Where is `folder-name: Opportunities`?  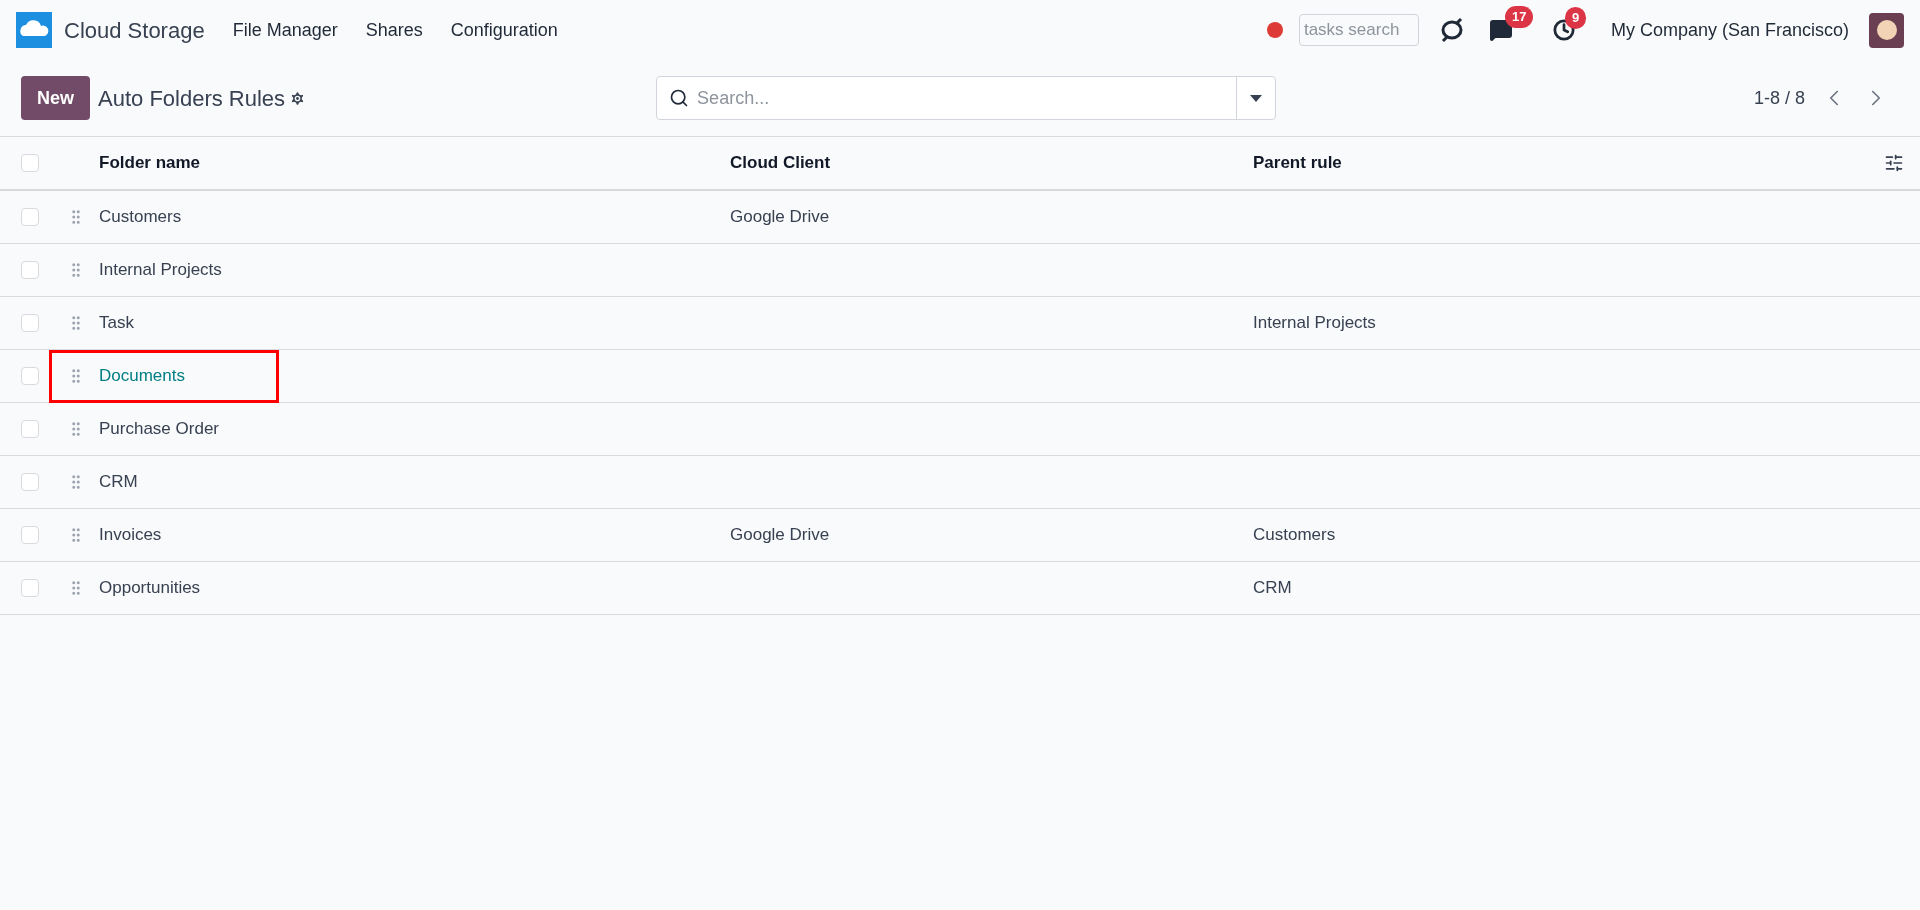
folder-name: Opportunities is located at coordinates (150, 588).